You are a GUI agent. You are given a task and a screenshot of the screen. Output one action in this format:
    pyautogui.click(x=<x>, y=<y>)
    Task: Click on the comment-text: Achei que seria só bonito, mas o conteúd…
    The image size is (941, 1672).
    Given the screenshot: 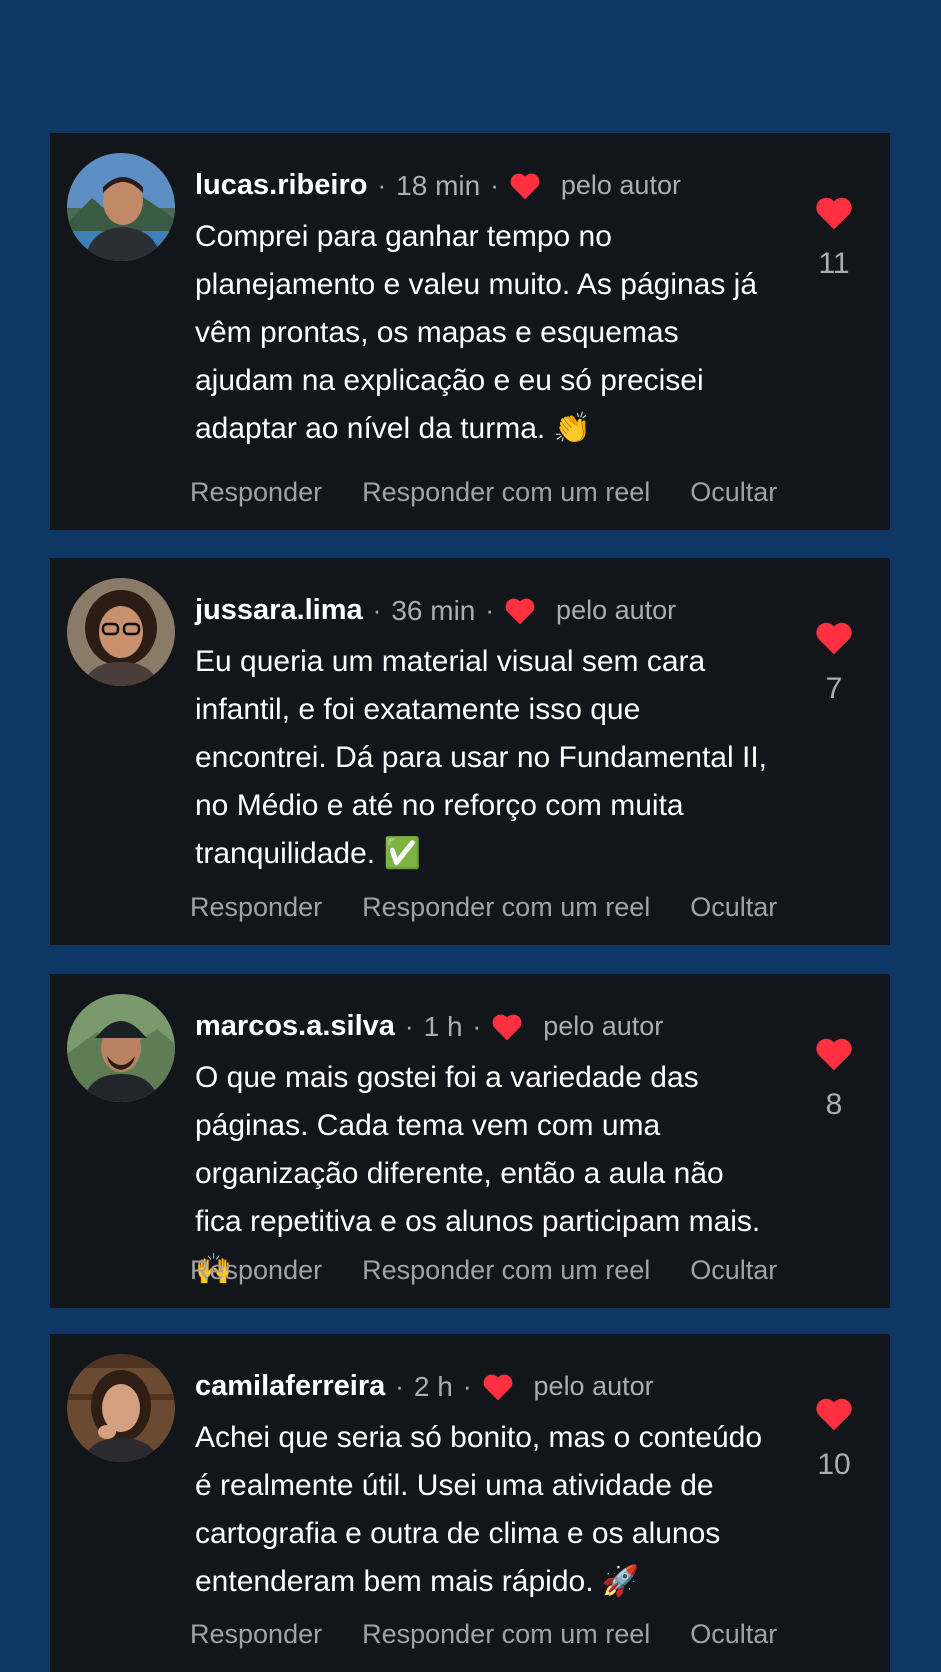 What is the action you would take?
    pyautogui.click(x=485, y=1510)
    